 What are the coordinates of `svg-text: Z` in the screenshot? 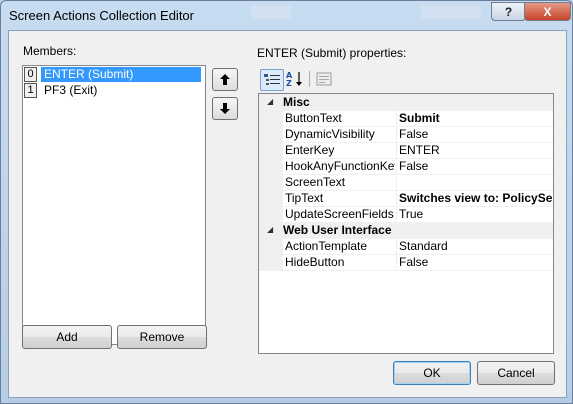 It's located at (289, 83).